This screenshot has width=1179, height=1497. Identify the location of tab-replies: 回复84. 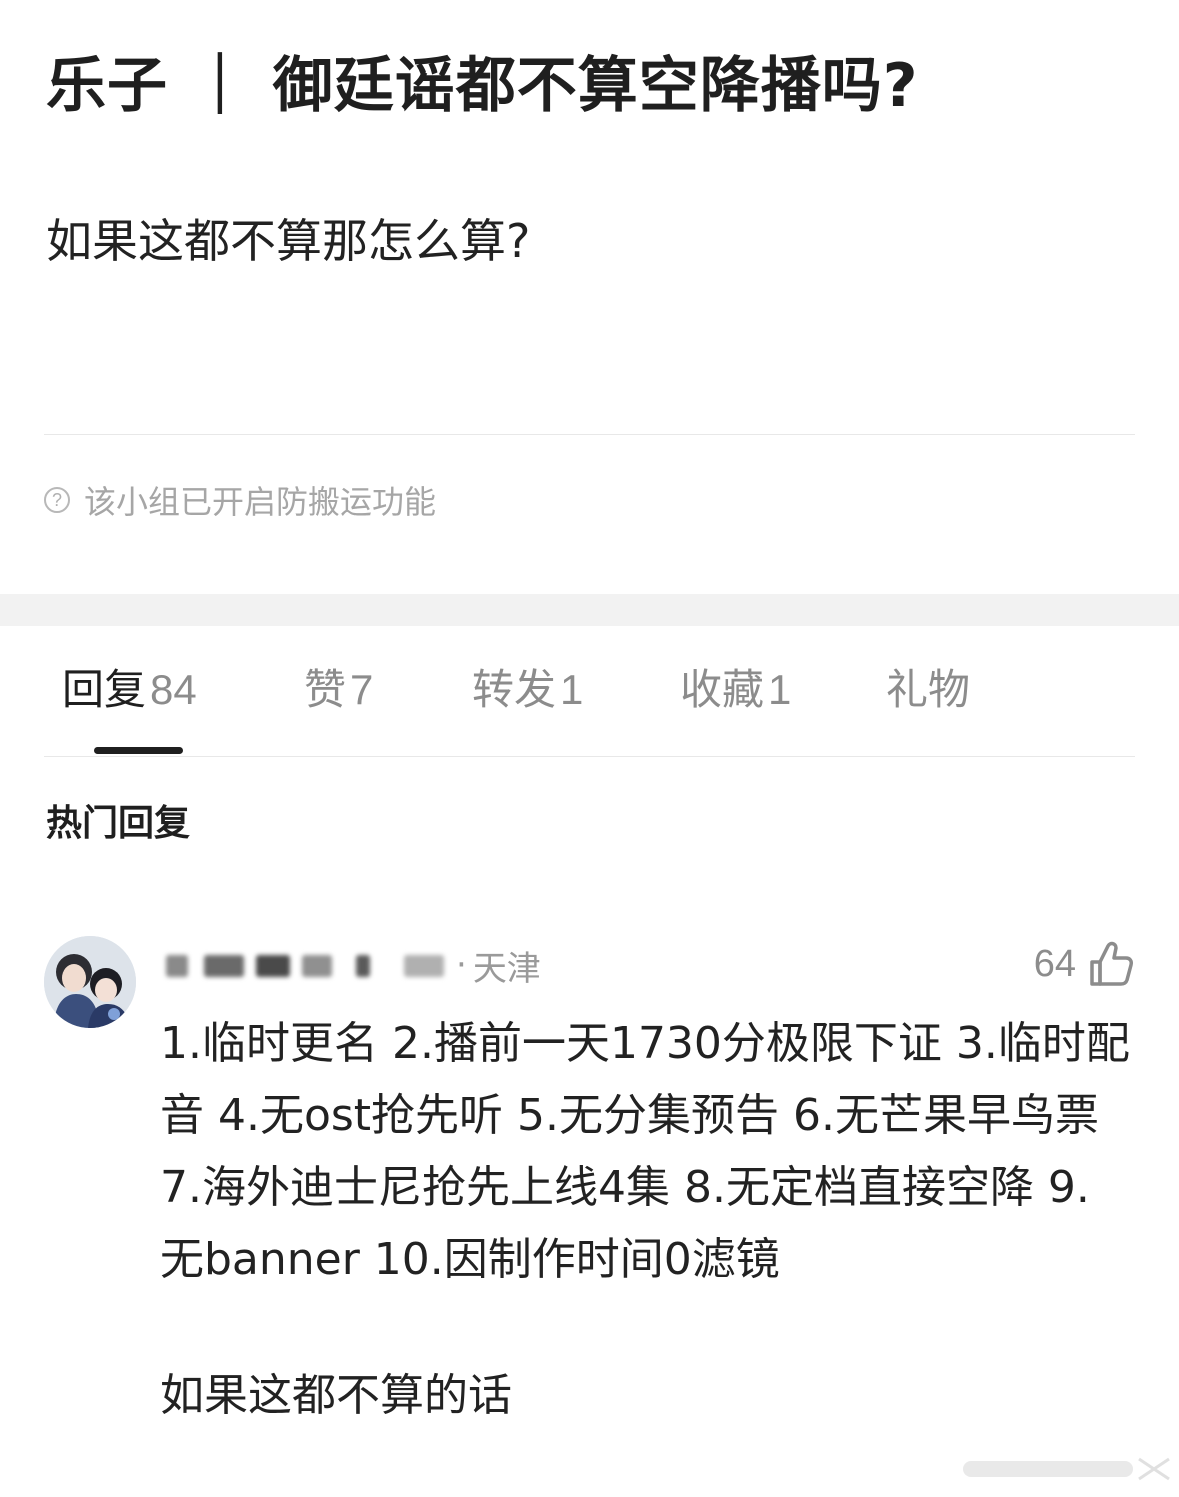
(129, 690).